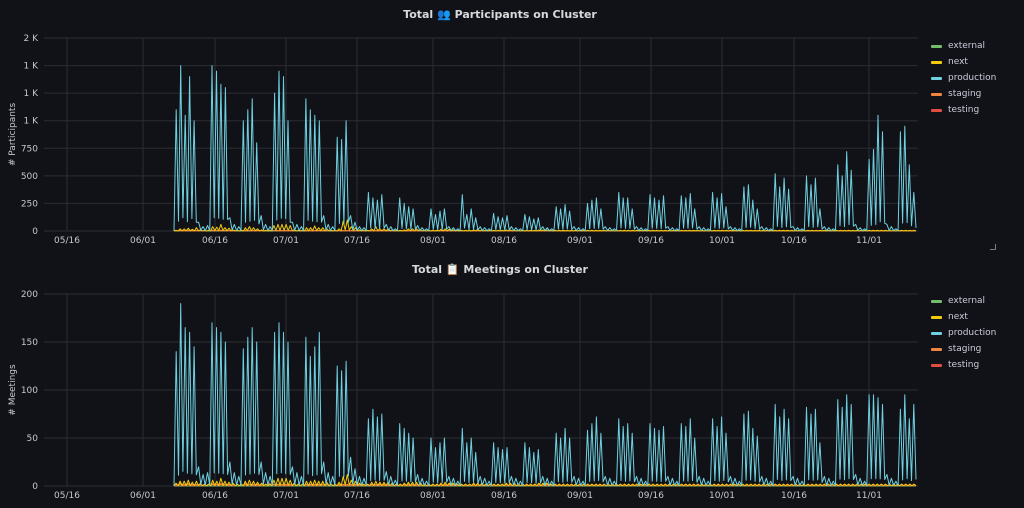 The image size is (1024, 508). I want to click on y-tick-label: 150, so click(29, 343).